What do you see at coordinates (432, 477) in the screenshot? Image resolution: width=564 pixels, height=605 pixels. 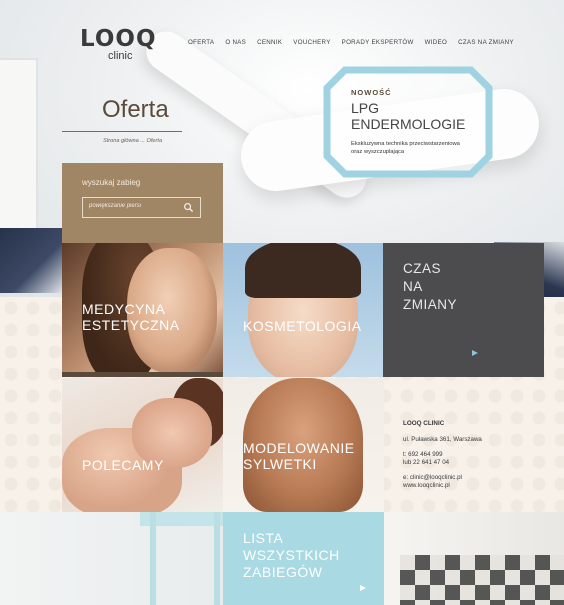 I see `contact-email: e: clinic@looqclinic.pl` at bounding box center [432, 477].